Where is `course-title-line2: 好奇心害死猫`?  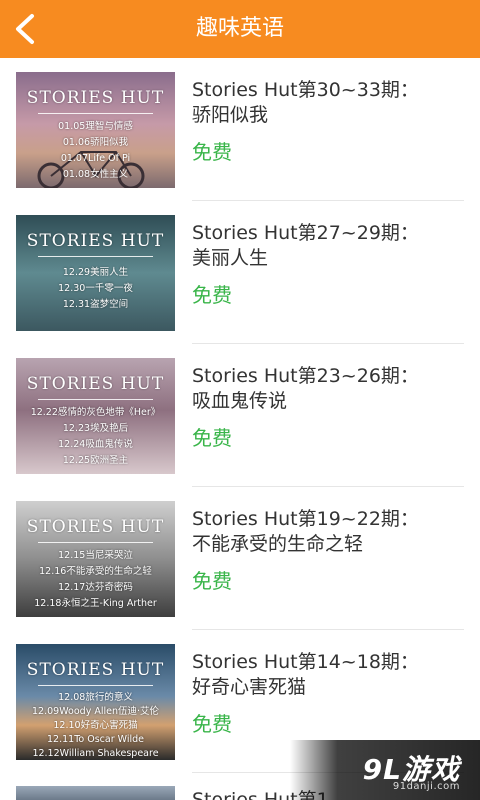
course-title-line2: 好奇心害死猫 is located at coordinates (249, 687).